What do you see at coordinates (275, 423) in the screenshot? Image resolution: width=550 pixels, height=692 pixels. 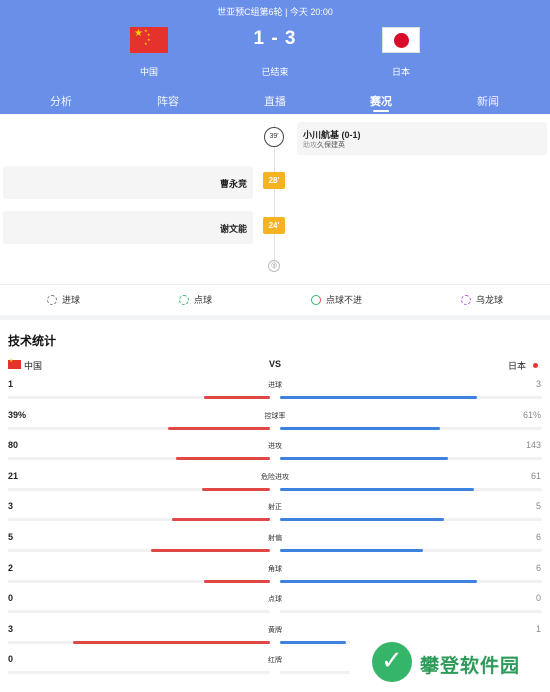 I see `stat-row: 39% 控球率 61%` at bounding box center [275, 423].